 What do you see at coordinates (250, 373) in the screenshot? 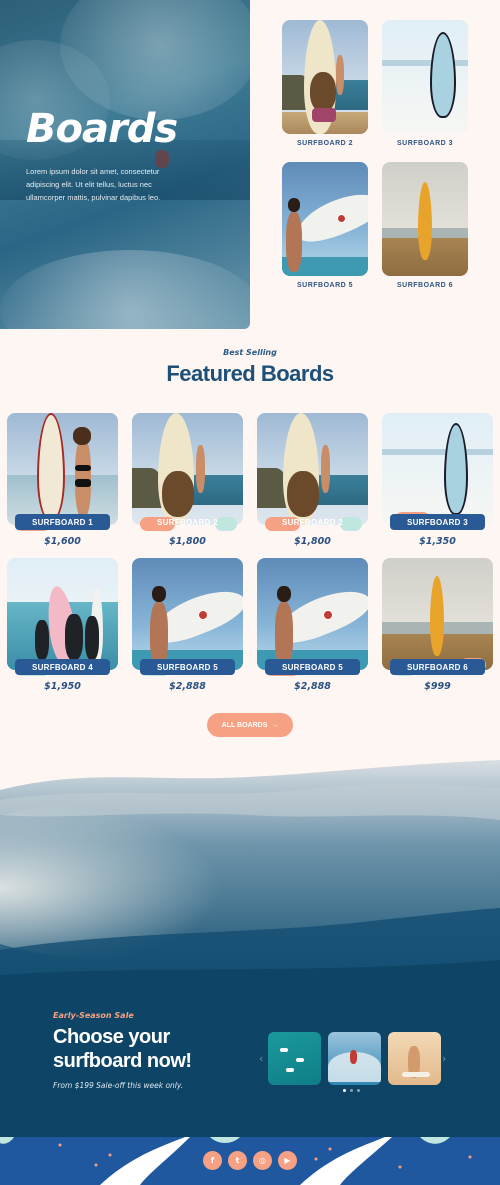
I see `featured-title: Featured Boards` at bounding box center [250, 373].